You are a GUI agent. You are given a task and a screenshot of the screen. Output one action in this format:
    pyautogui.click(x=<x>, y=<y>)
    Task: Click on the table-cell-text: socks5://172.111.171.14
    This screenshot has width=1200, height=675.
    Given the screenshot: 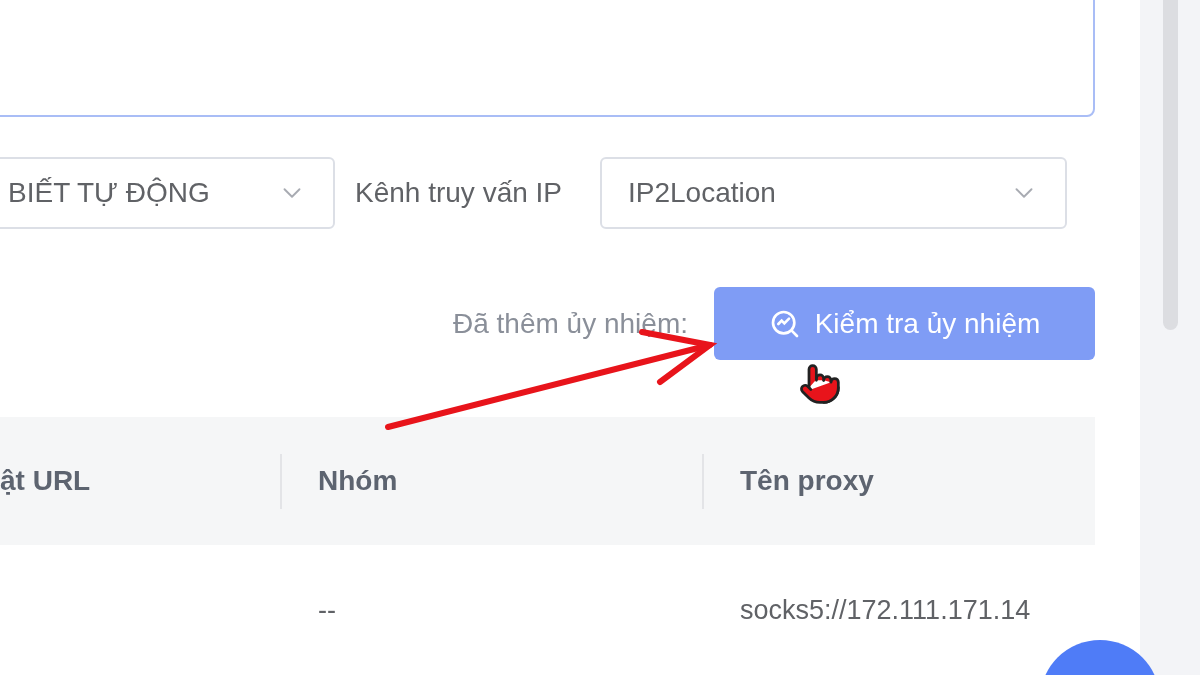 What is the action you would take?
    pyautogui.click(x=885, y=610)
    